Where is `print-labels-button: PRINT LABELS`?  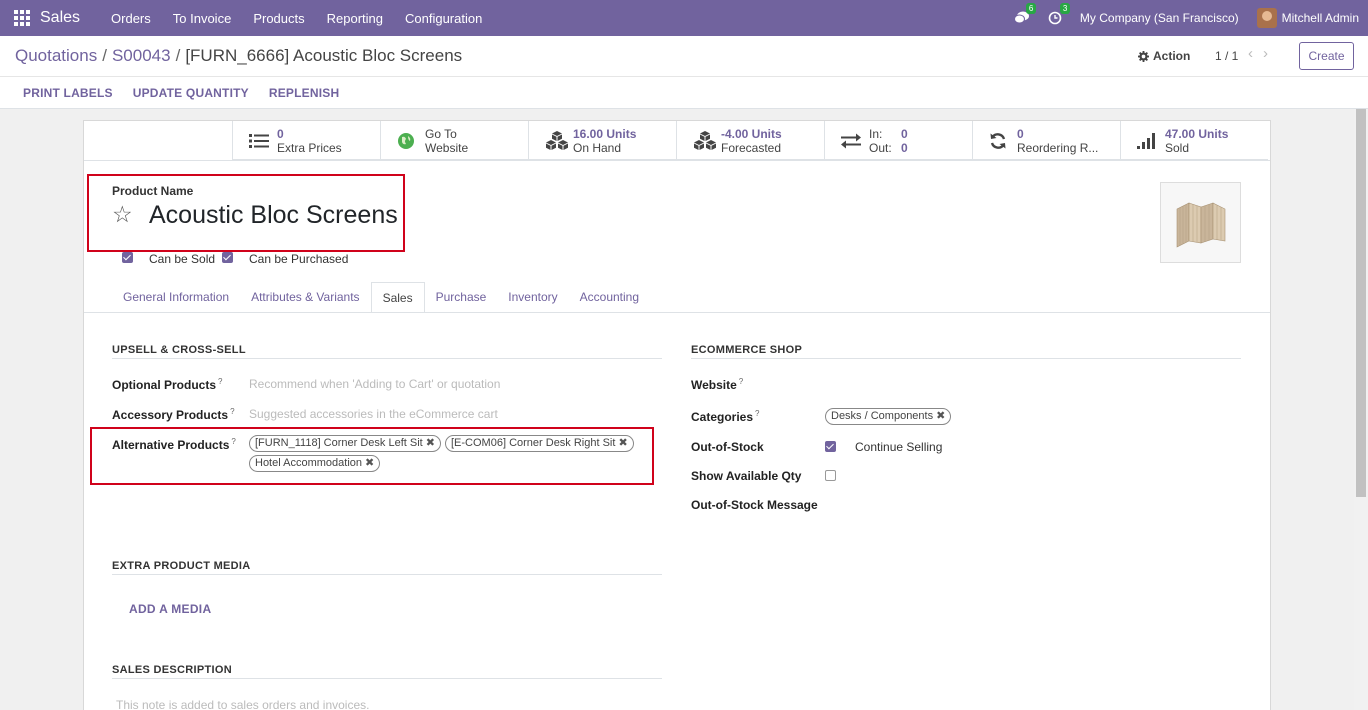 print-labels-button: PRINT LABELS is located at coordinates (68, 93).